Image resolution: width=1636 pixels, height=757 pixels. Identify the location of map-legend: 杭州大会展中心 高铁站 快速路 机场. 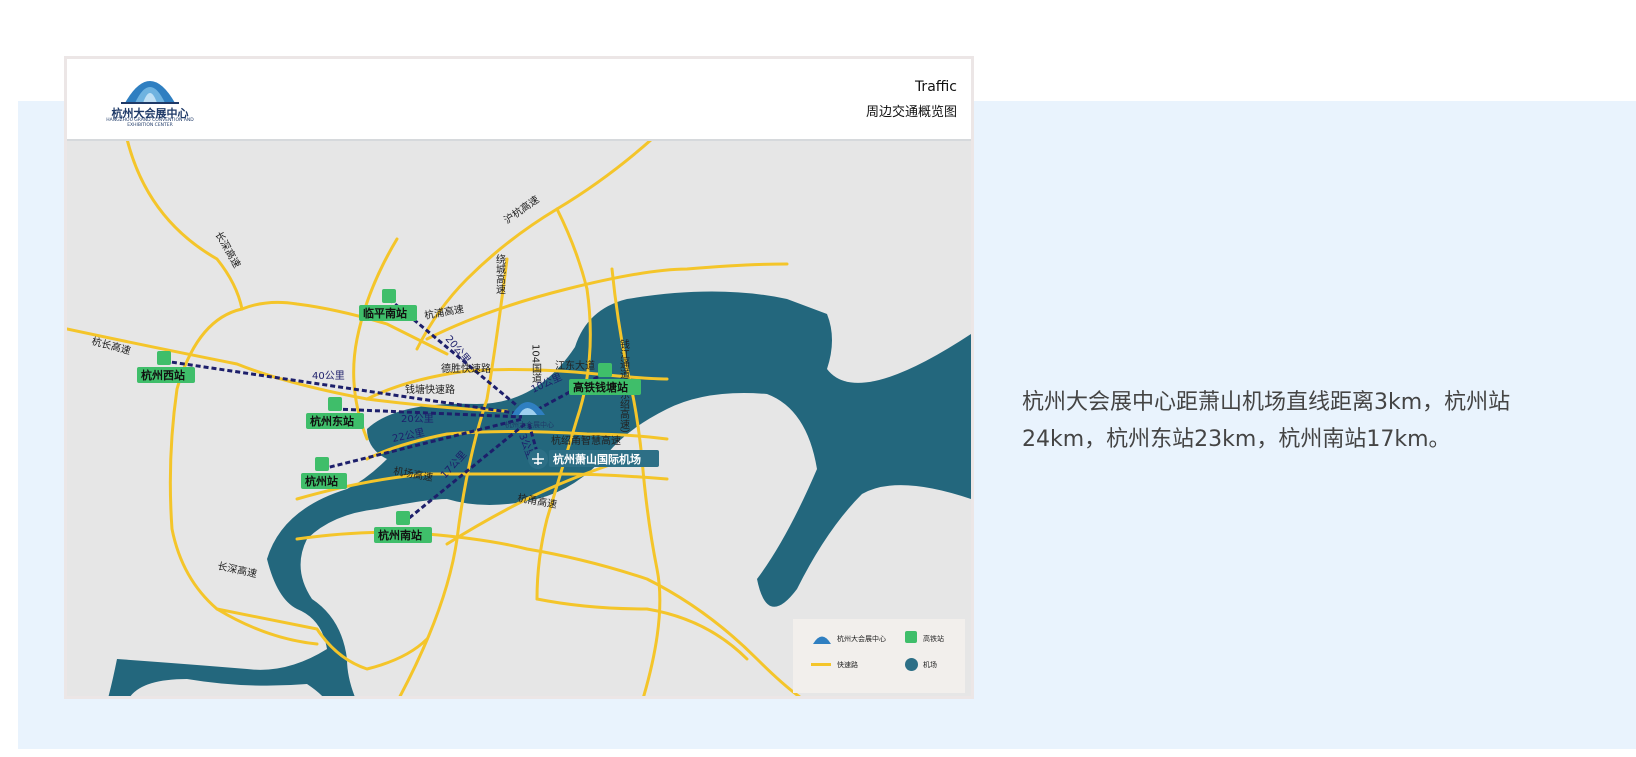
(879, 656).